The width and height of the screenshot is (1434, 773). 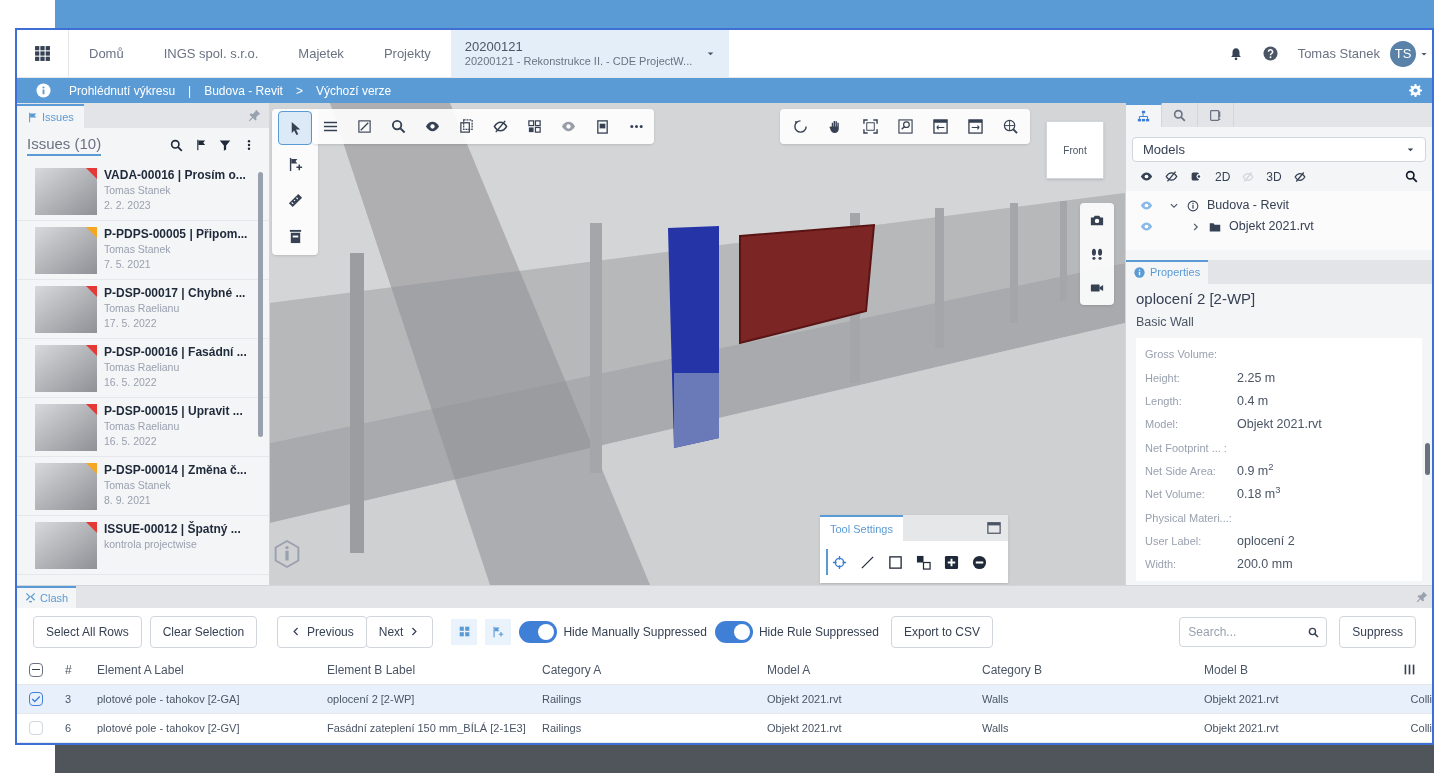 What do you see at coordinates (287, 554) in the screenshot?
I see `viewer-logo-icon` at bounding box center [287, 554].